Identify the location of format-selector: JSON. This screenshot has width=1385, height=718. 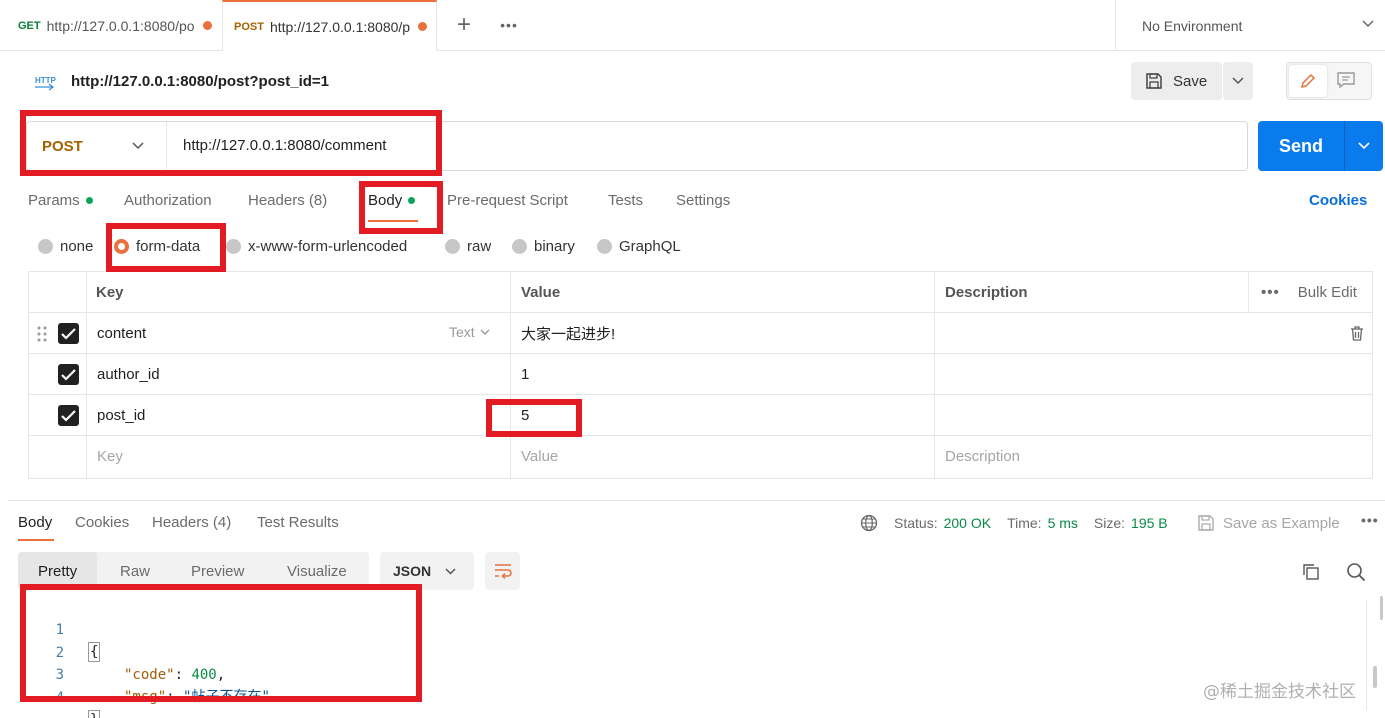
(427, 571).